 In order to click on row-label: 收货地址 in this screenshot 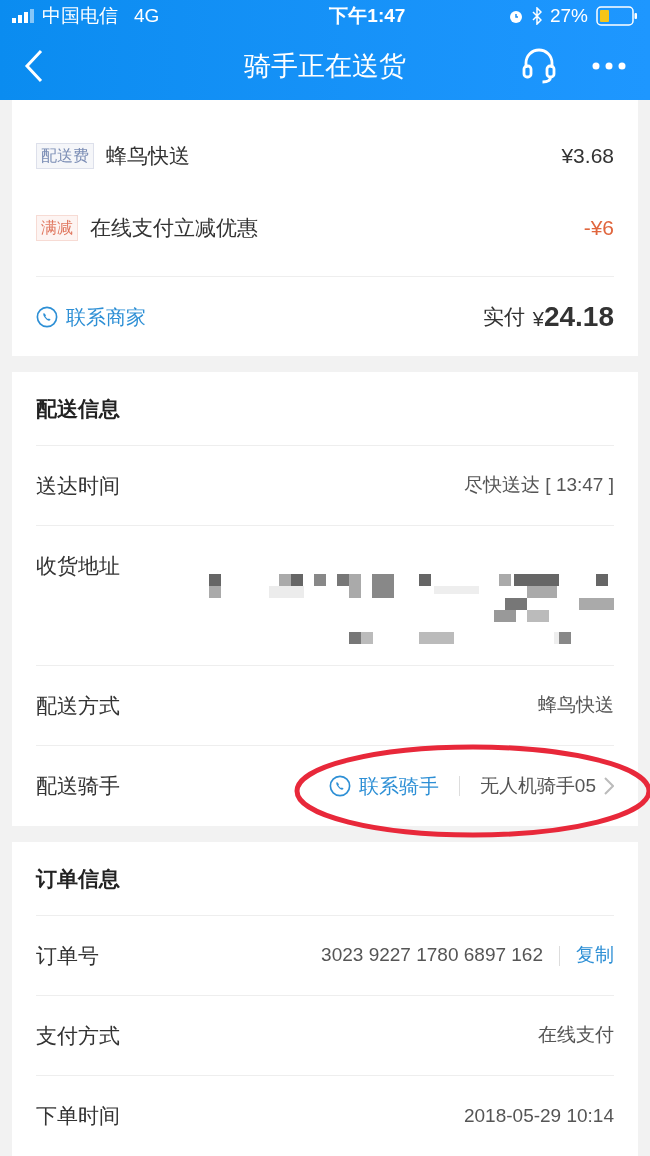, I will do `click(78, 566)`.